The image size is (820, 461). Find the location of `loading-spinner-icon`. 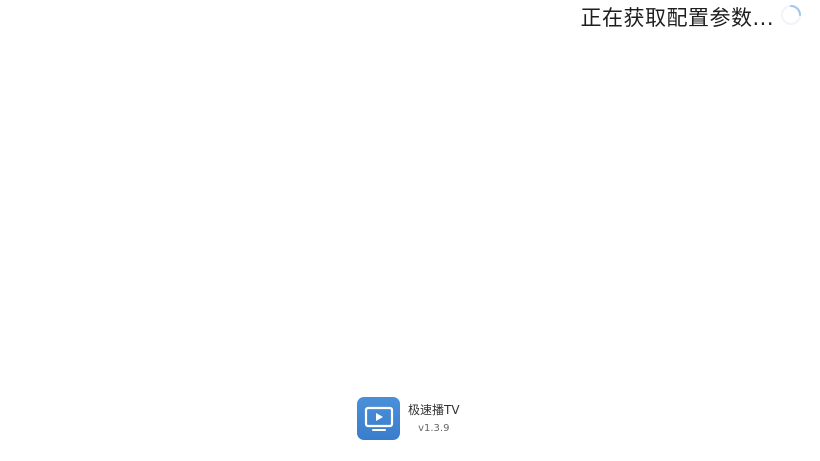

loading-spinner-icon is located at coordinates (791, 15).